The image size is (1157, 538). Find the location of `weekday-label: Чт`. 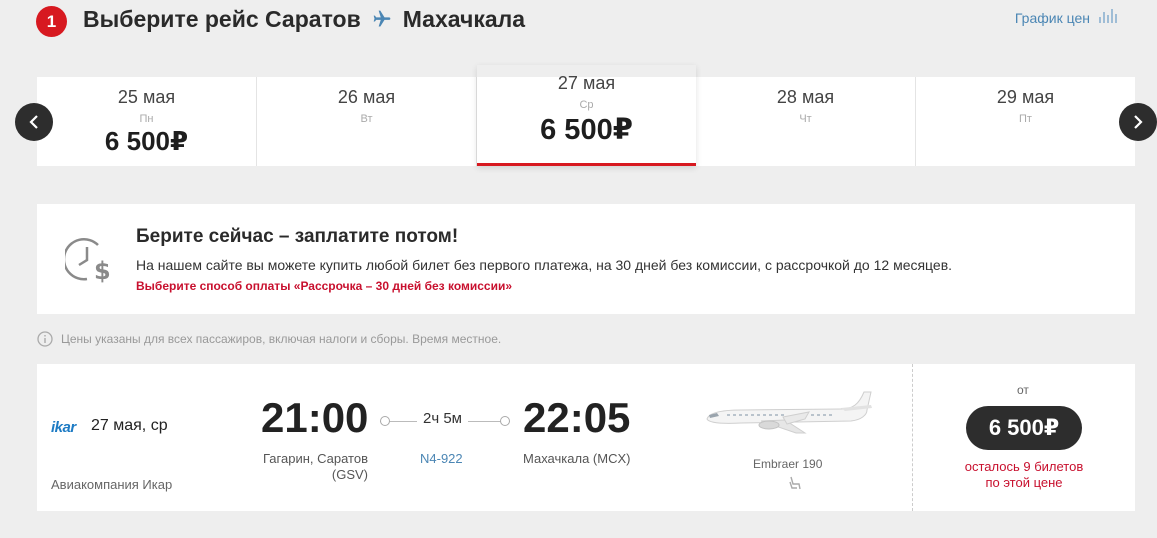

weekday-label: Чт is located at coordinates (805, 119).